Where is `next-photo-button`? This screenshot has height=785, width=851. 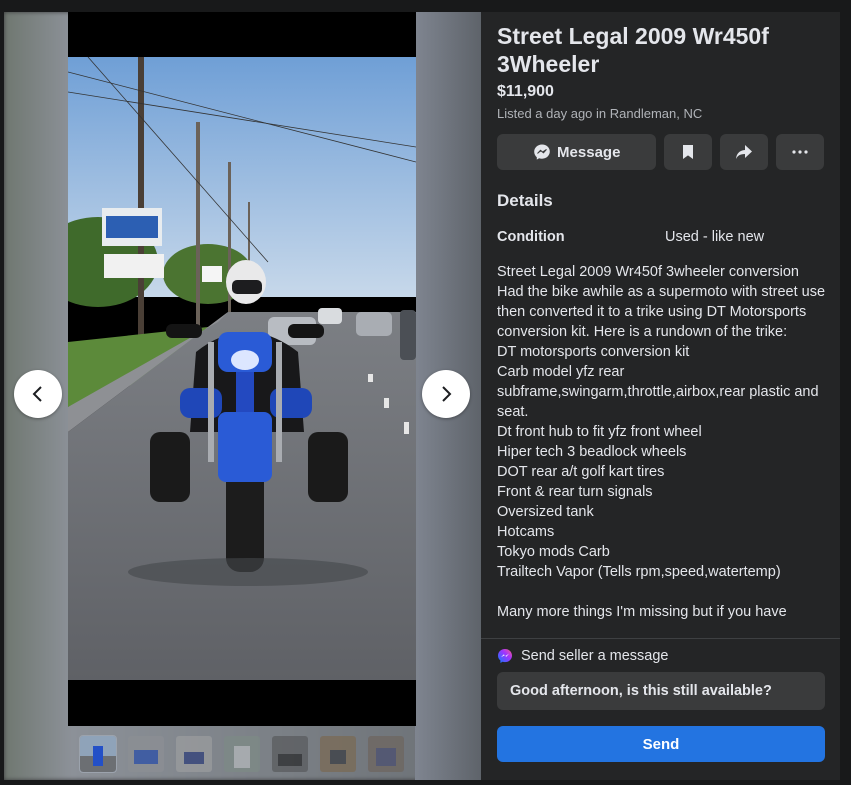 next-photo-button is located at coordinates (446, 394).